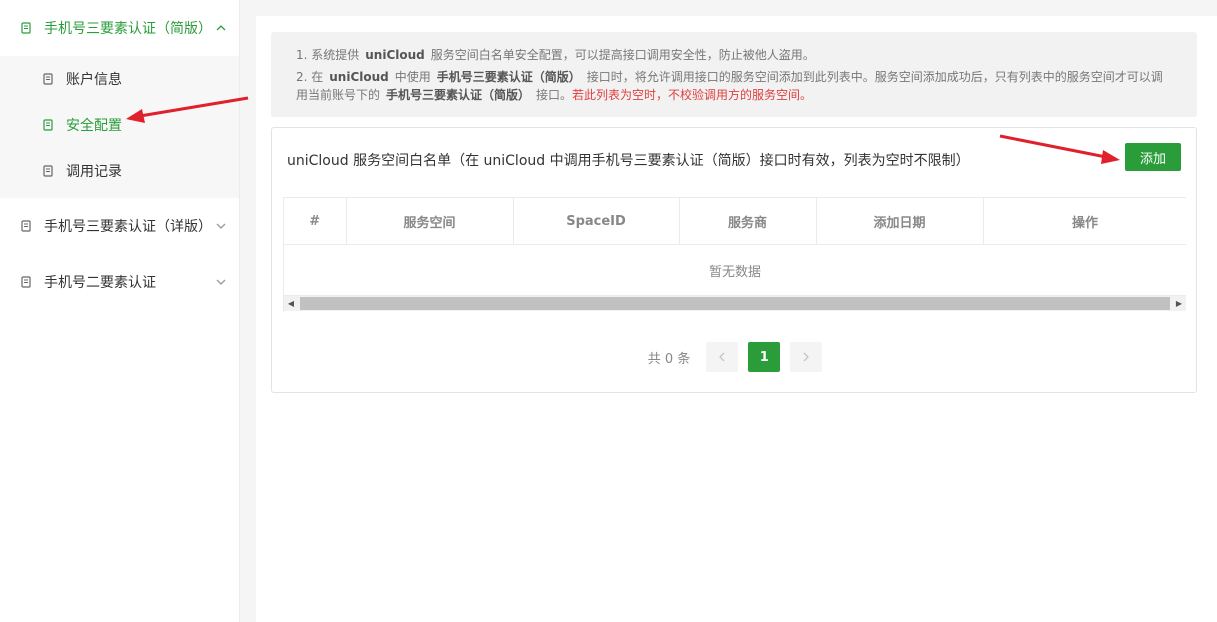 The height and width of the screenshot is (622, 1217). I want to click on sidebar-item-security-config: 安全配置, so click(119, 125).